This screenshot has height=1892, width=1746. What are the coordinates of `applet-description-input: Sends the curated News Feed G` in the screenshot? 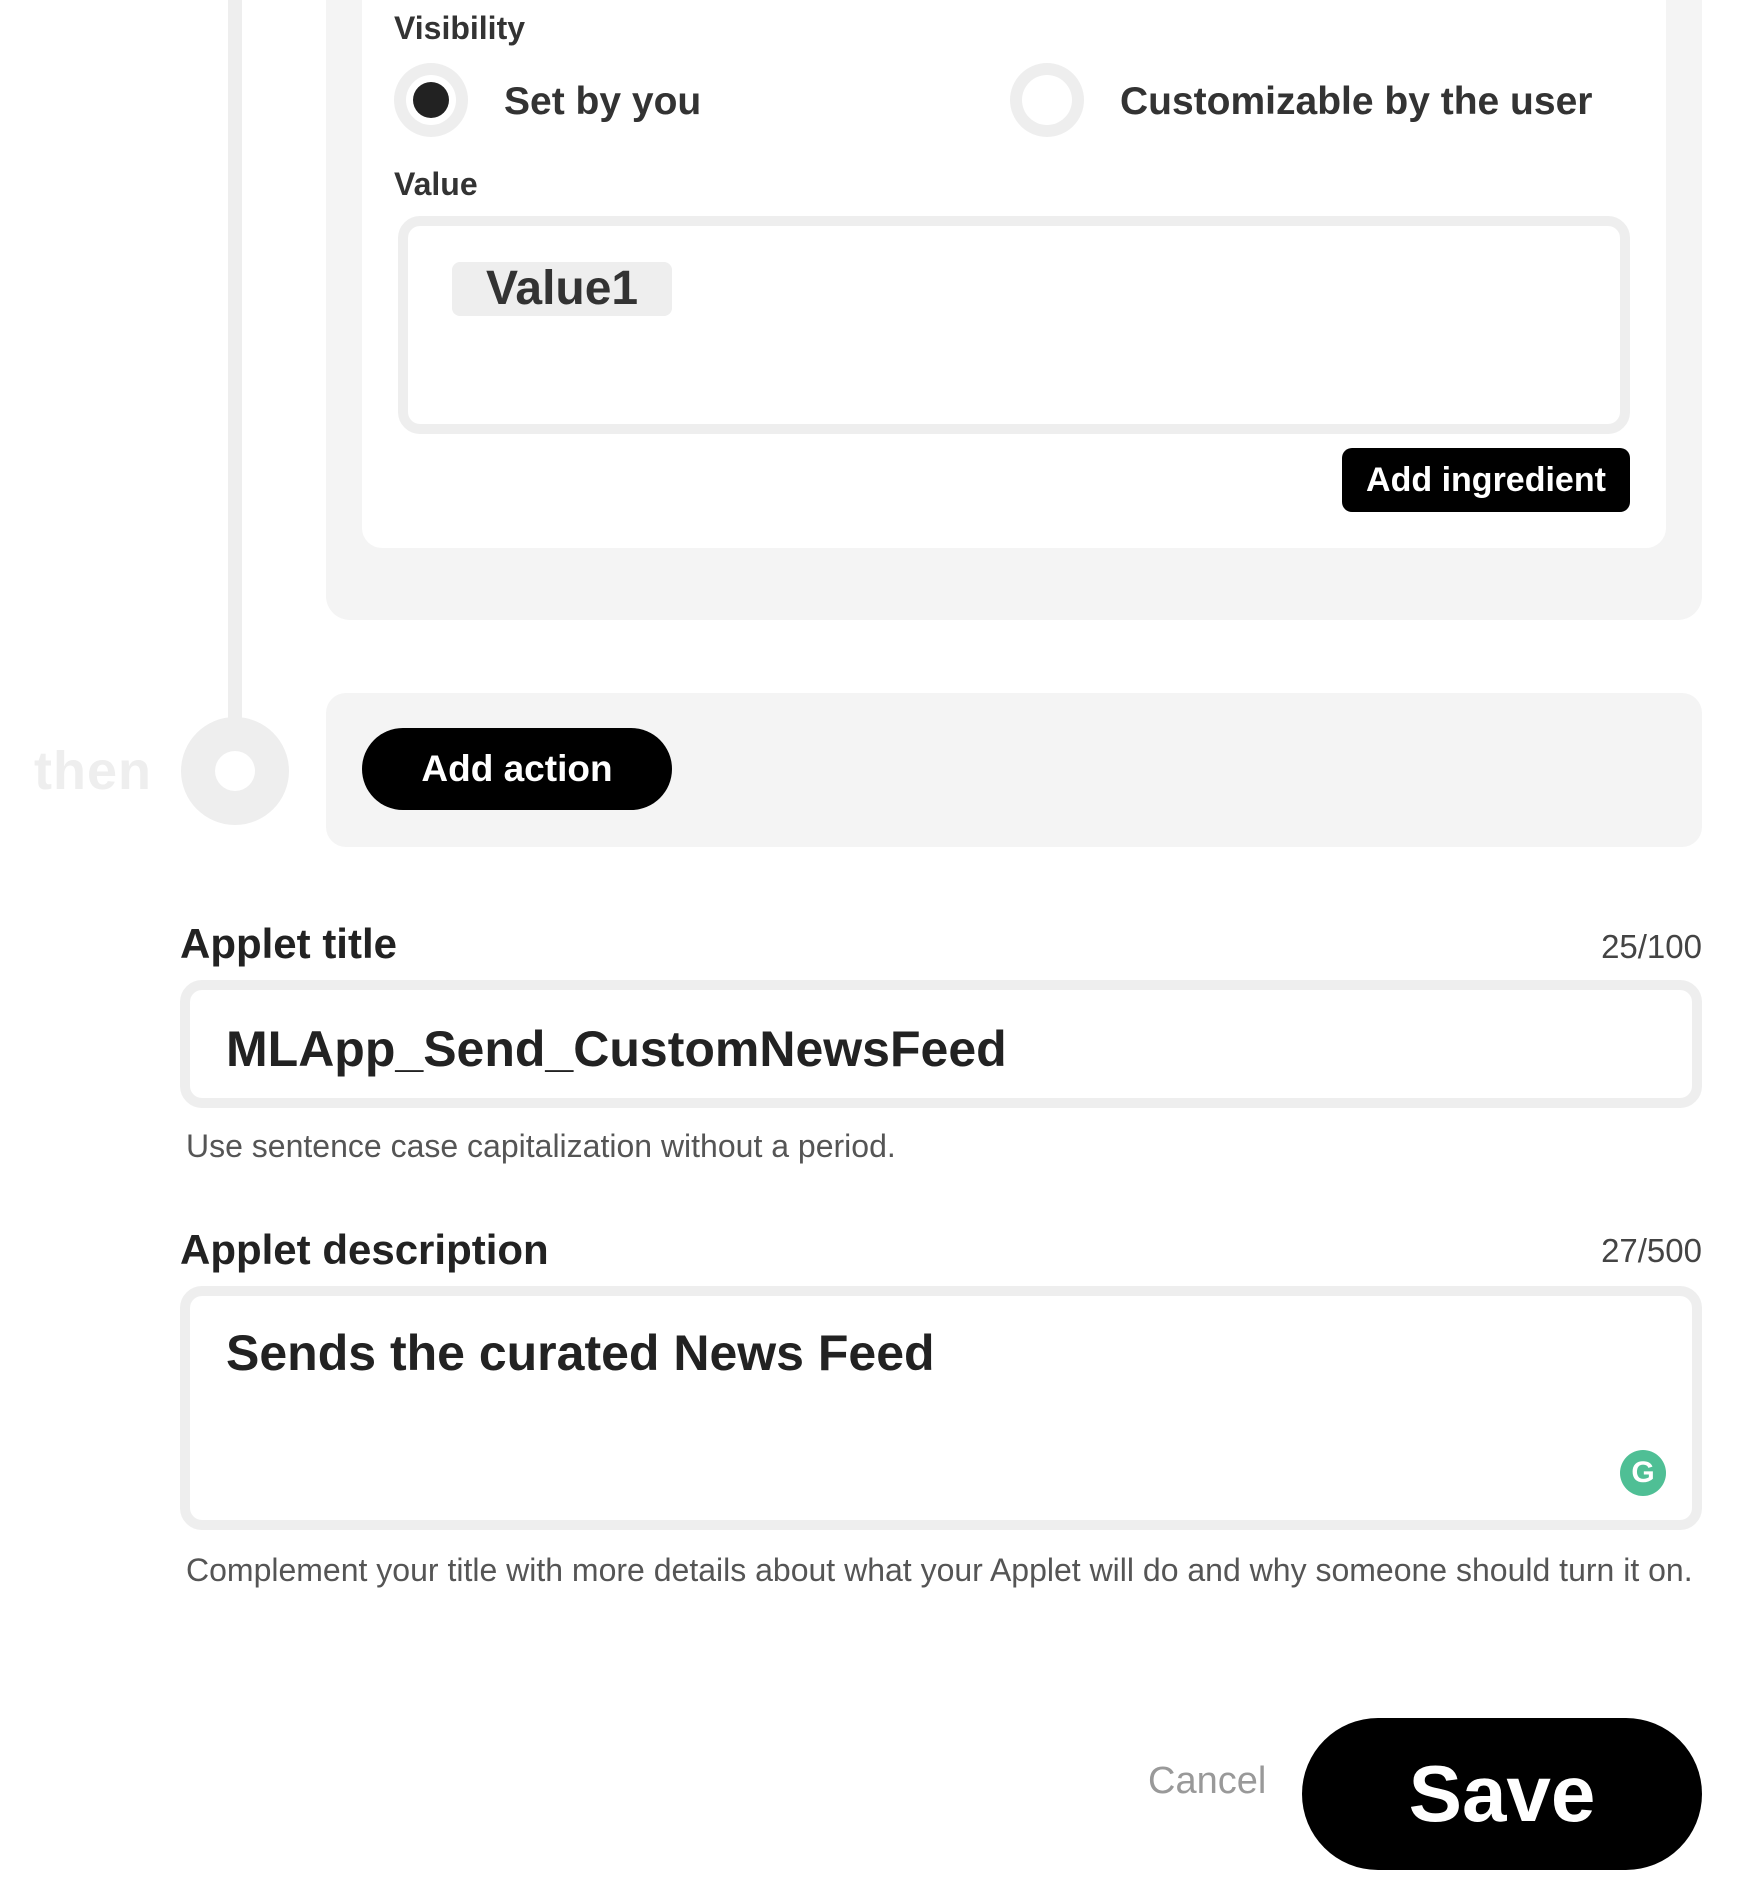 It's located at (941, 1408).